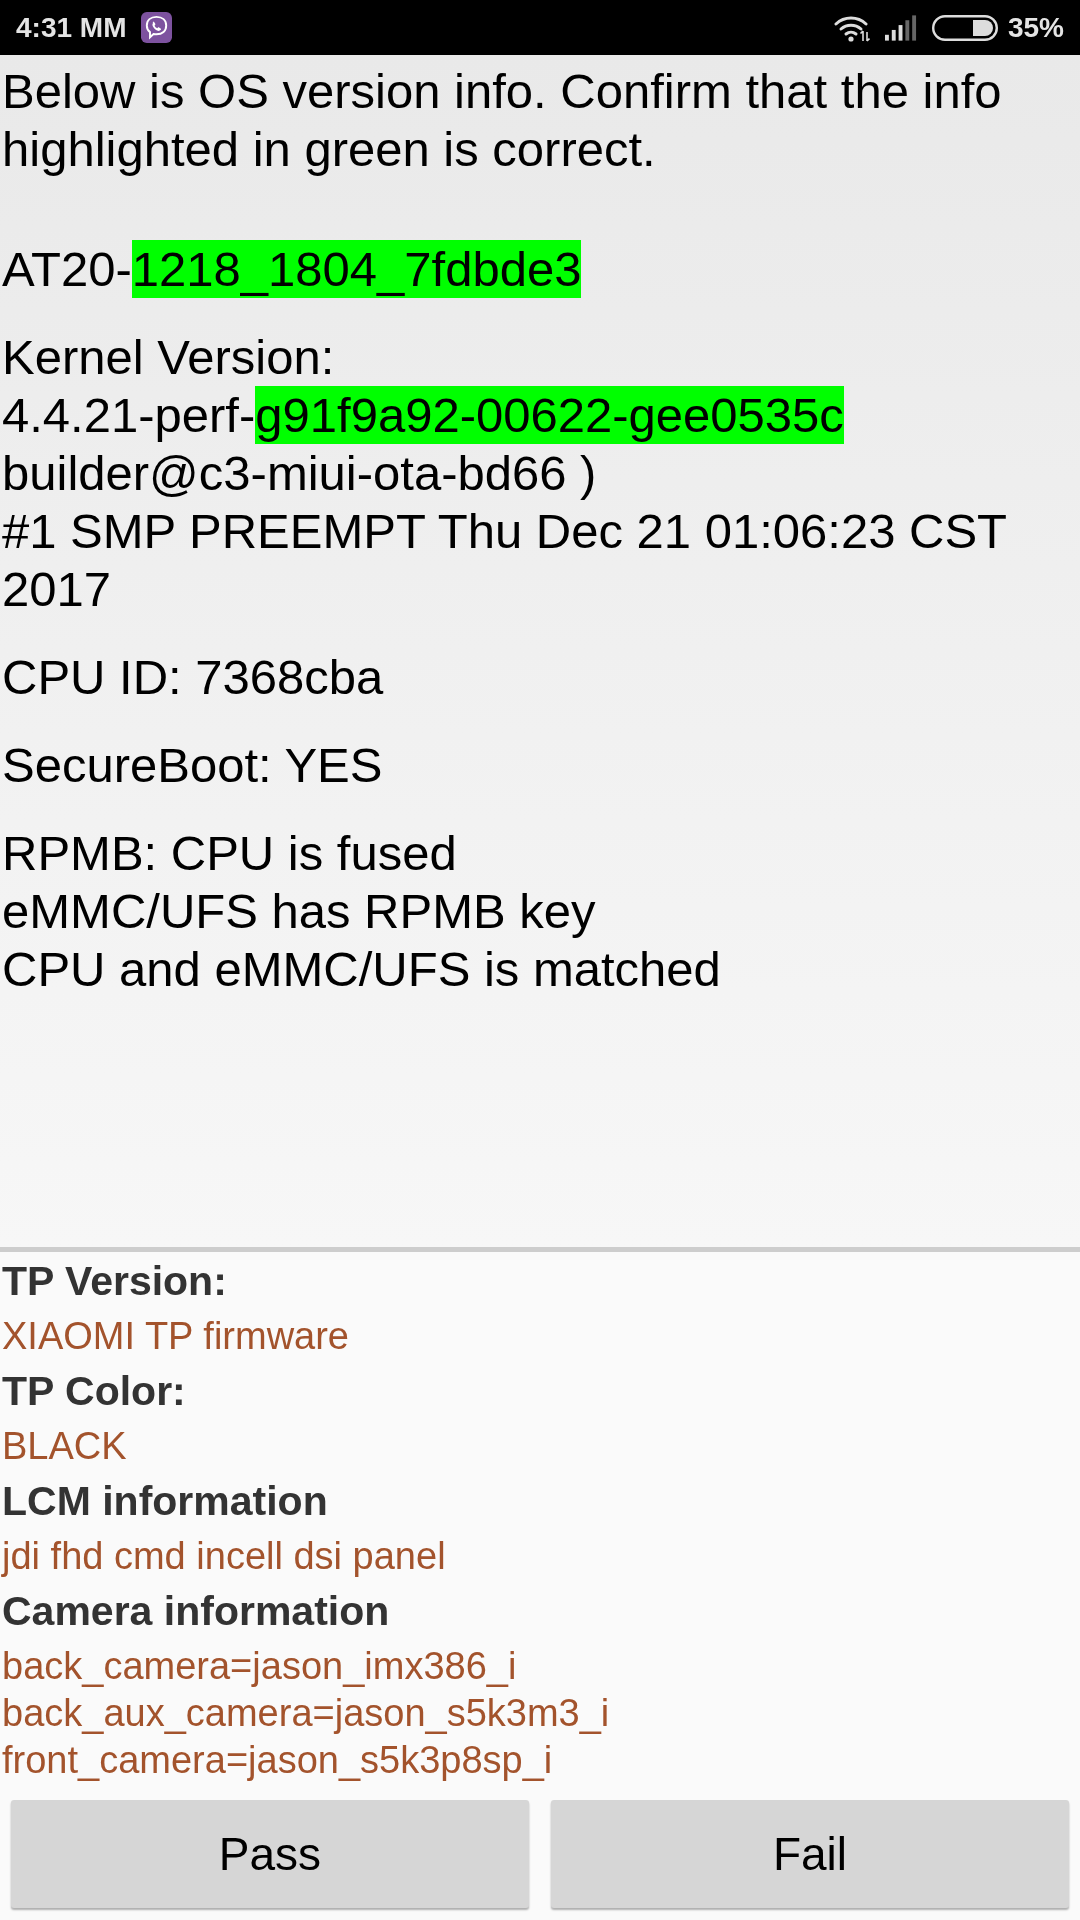 This screenshot has height=1920, width=1080. I want to click on info-text: #1 SMP PREEMPT Thu Dec 21 01:06:23 CST 2017, so click(505, 560).